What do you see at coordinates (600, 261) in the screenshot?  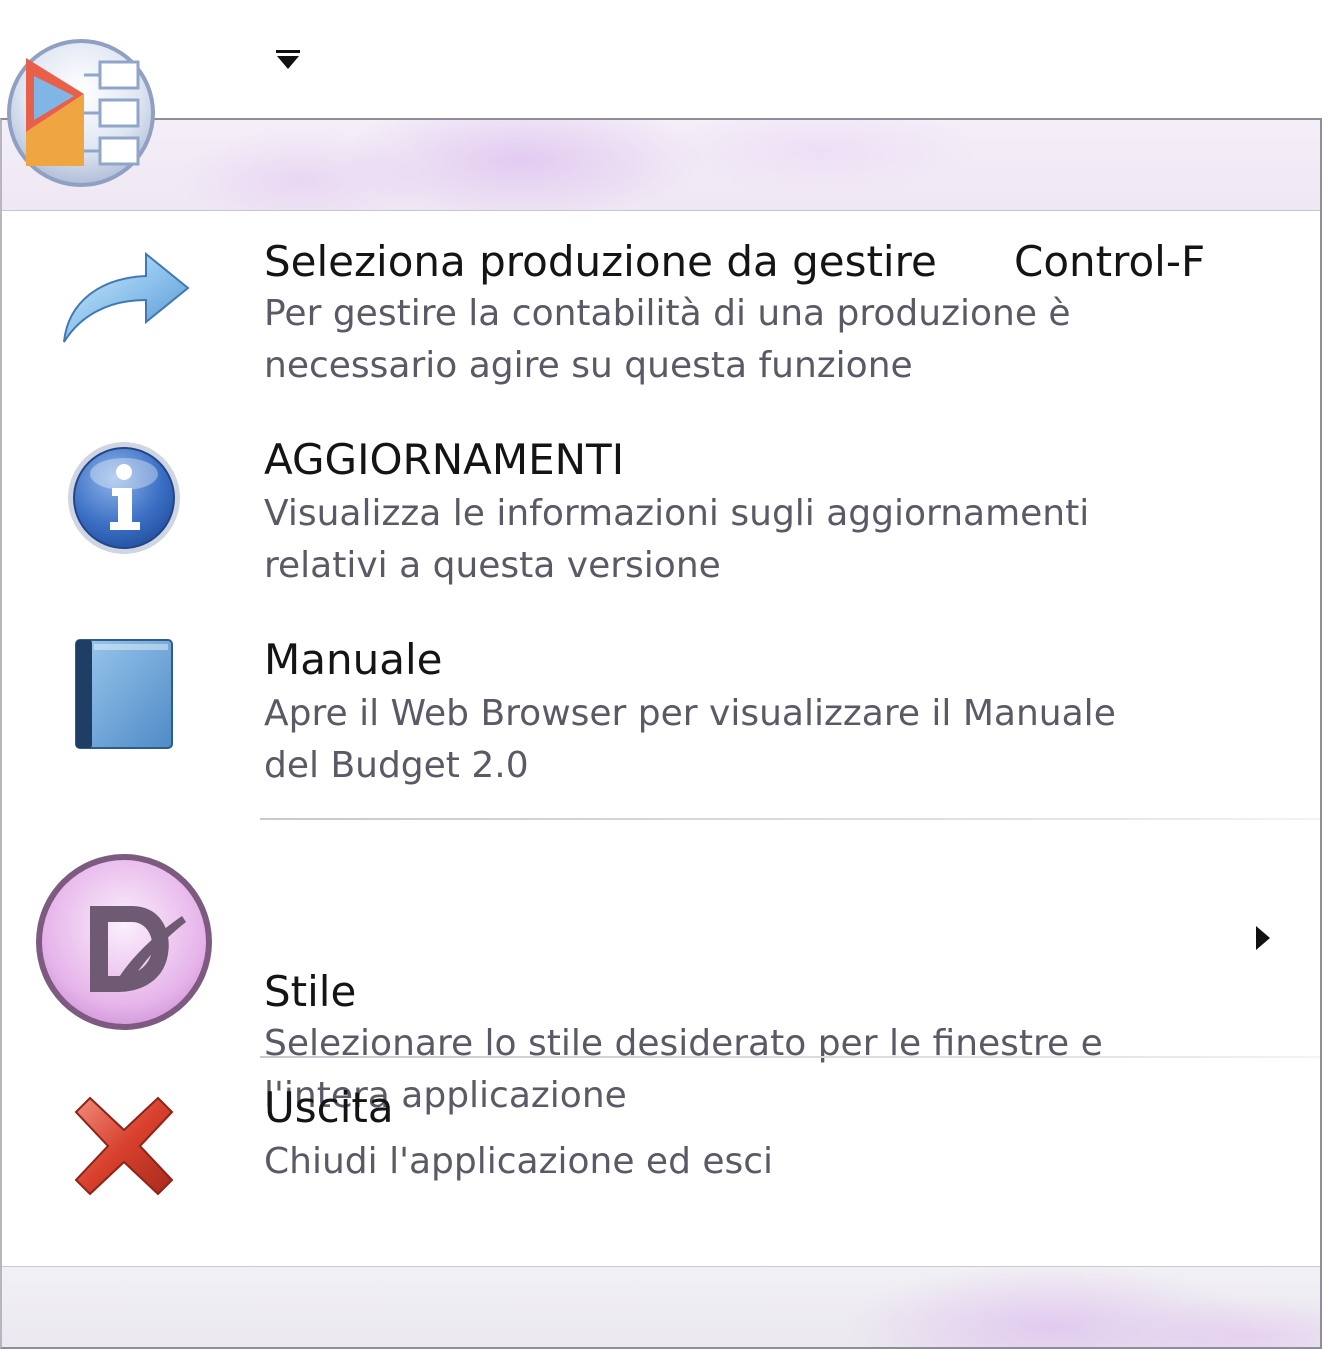 I see `menu-item-title: Seleziona produzione da gestire` at bounding box center [600, 261].